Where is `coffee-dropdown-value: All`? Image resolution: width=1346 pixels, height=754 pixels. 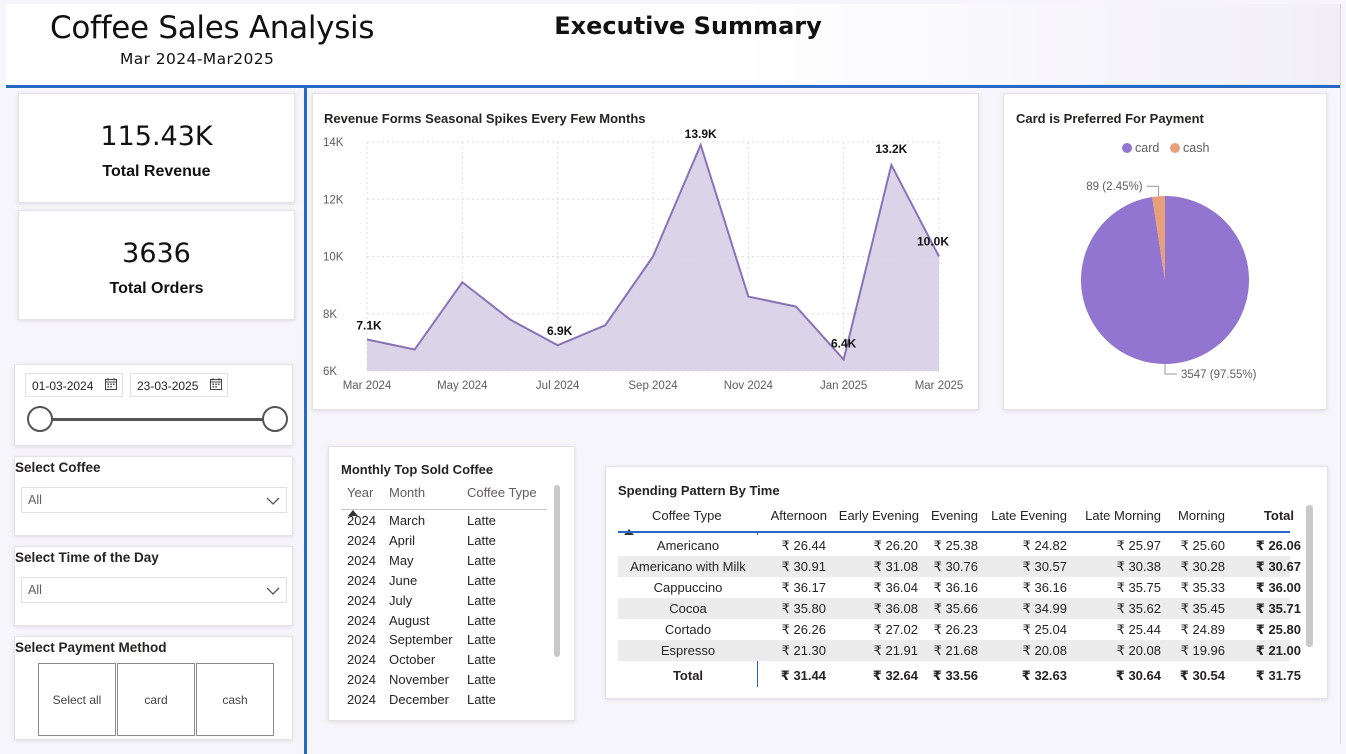
coffee-dropdown-value: All is located at coordinates (35, 500).